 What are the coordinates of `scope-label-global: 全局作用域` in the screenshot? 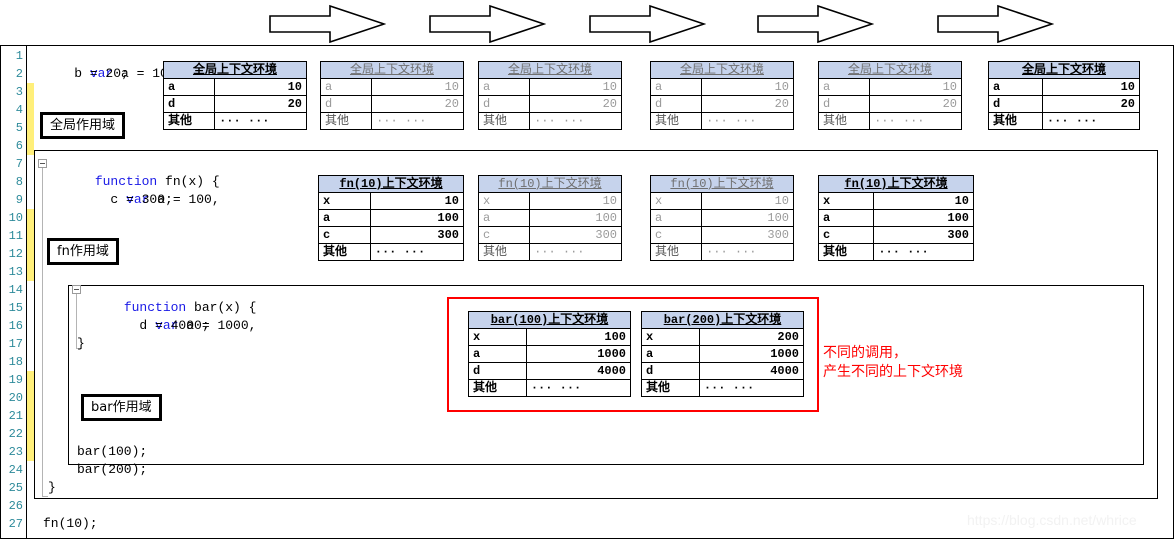 It's located at (83, 125).